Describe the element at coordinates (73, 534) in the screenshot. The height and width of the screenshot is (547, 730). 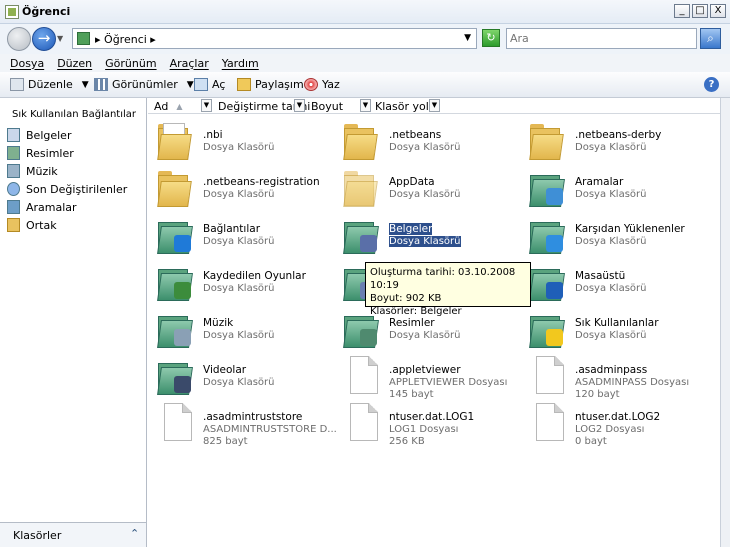
I see `folders-toggle: Klasörler ⌃` at that location.